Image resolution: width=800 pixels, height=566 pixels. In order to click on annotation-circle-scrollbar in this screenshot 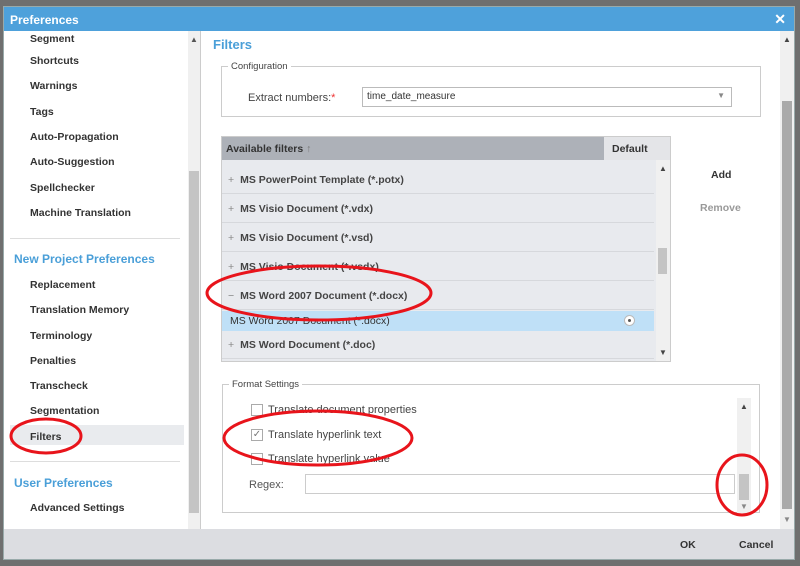, I will do `click(742, 485)`.